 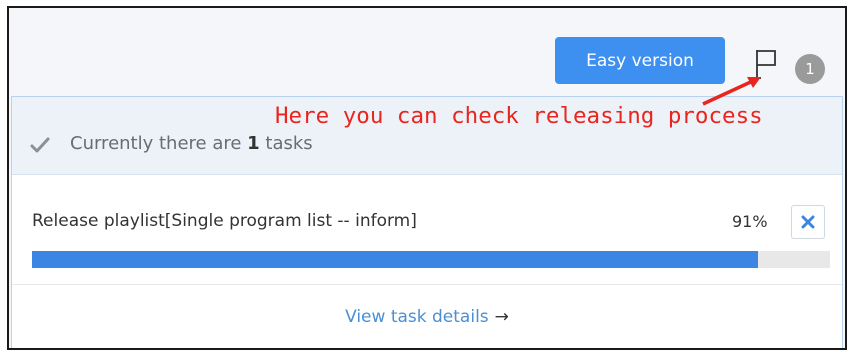 I want to click on check-icon, so click(x=40, y=145).